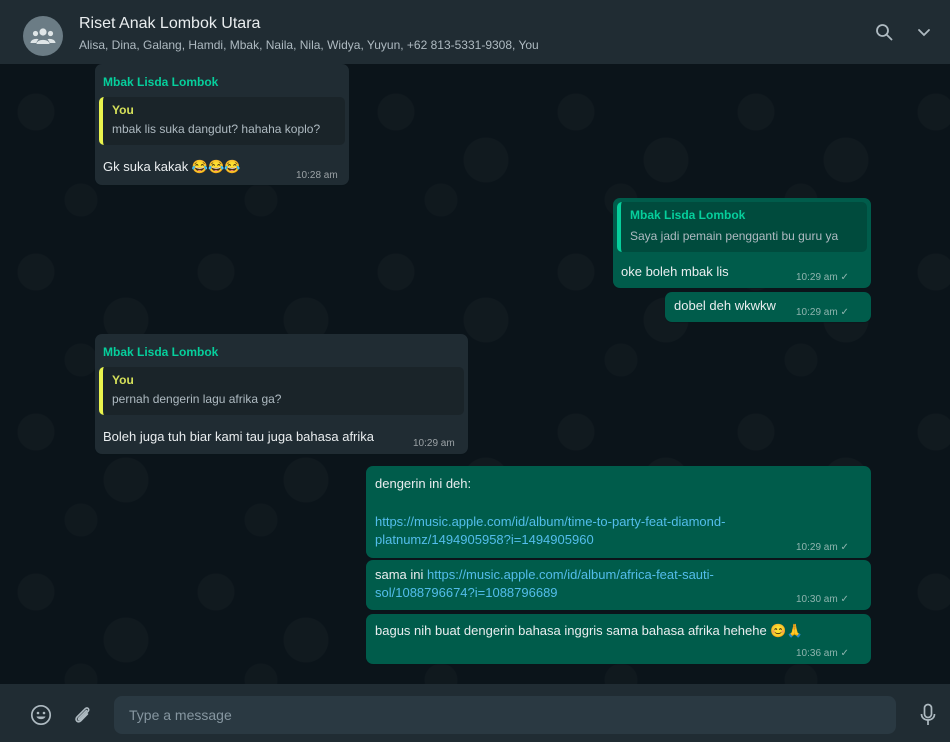 This screenshot has width=950, height=742. What do you see at coordinates (43, 36) in the screenshot?
I see `group-avatar-icon` at bounding box center [43, 36].